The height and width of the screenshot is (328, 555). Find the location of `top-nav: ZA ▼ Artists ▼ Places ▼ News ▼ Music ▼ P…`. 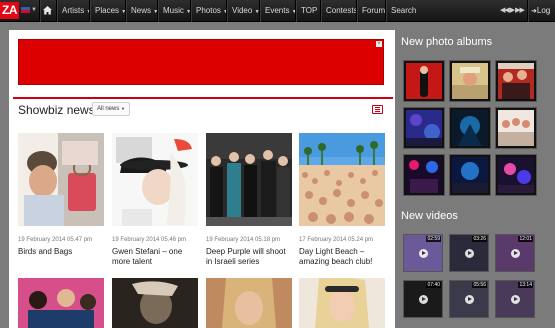

top-nav: ZA ▼ Artists ▼ Places ▼ News ▼ Music ▼ P… is located at coordinates (277, 11).